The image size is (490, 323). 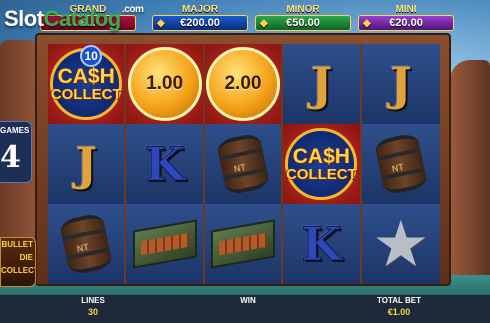 I want to click on sheriff-badge-icon: ★, so click(x=401, y=244).